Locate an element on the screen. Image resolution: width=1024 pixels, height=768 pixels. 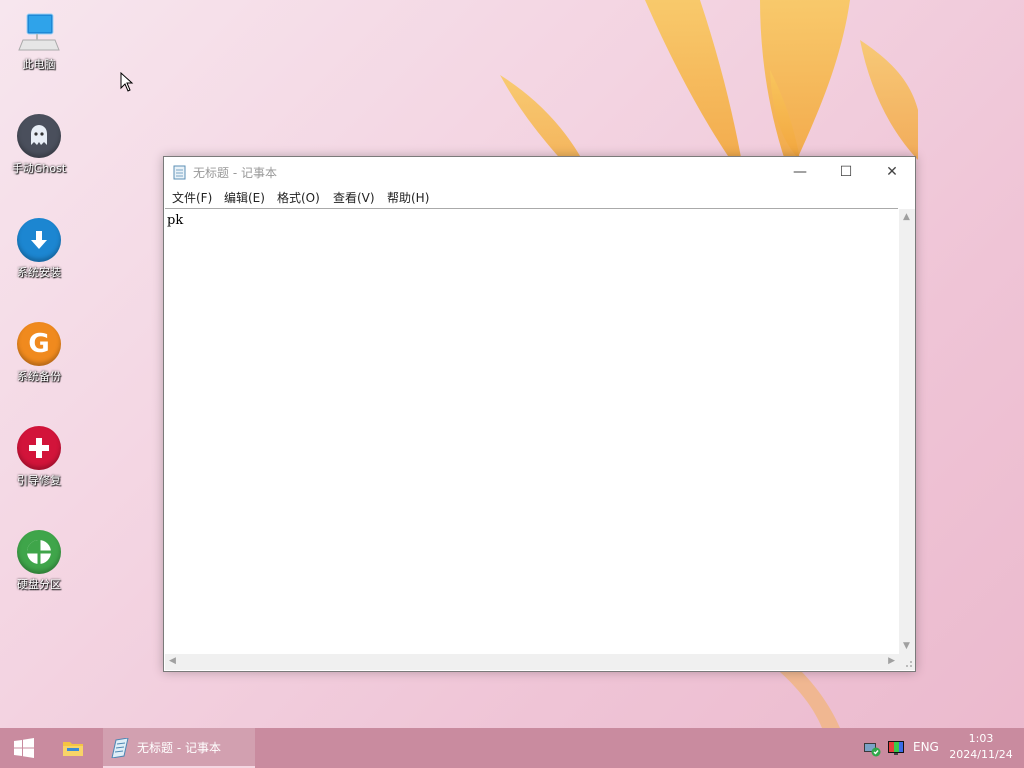
menu-help: 帮助(H) is located at coordinates (408, 197).